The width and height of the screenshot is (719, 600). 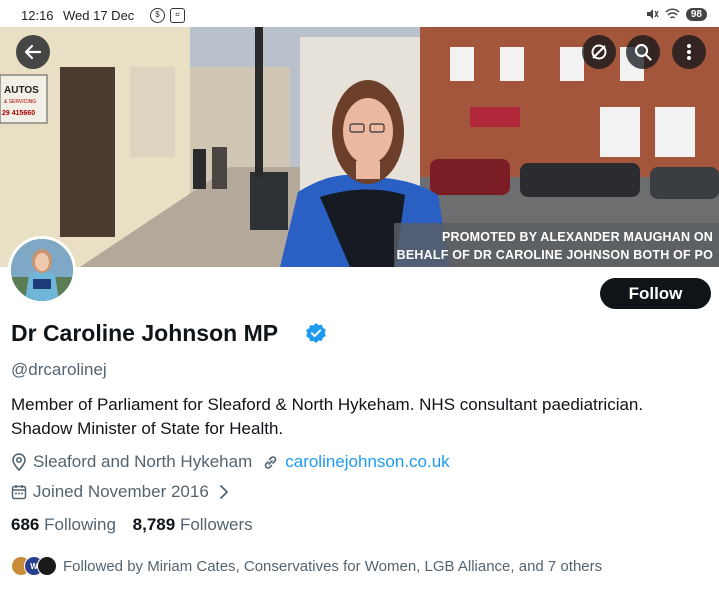 I want to click on arrow-left-icon, so click(x=33, y=52).